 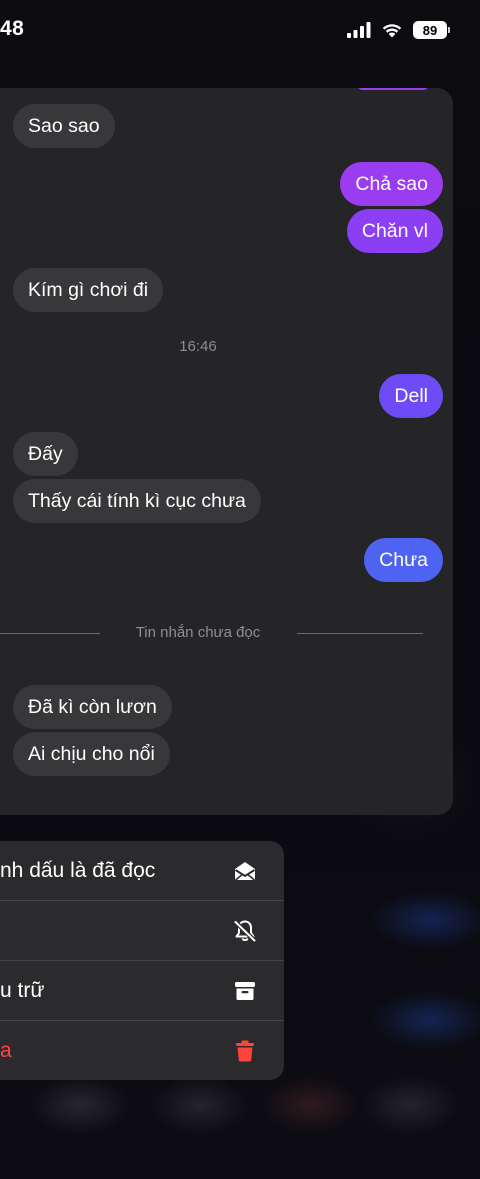 I want to click on status-time: 48, so click(x=12, y=28).